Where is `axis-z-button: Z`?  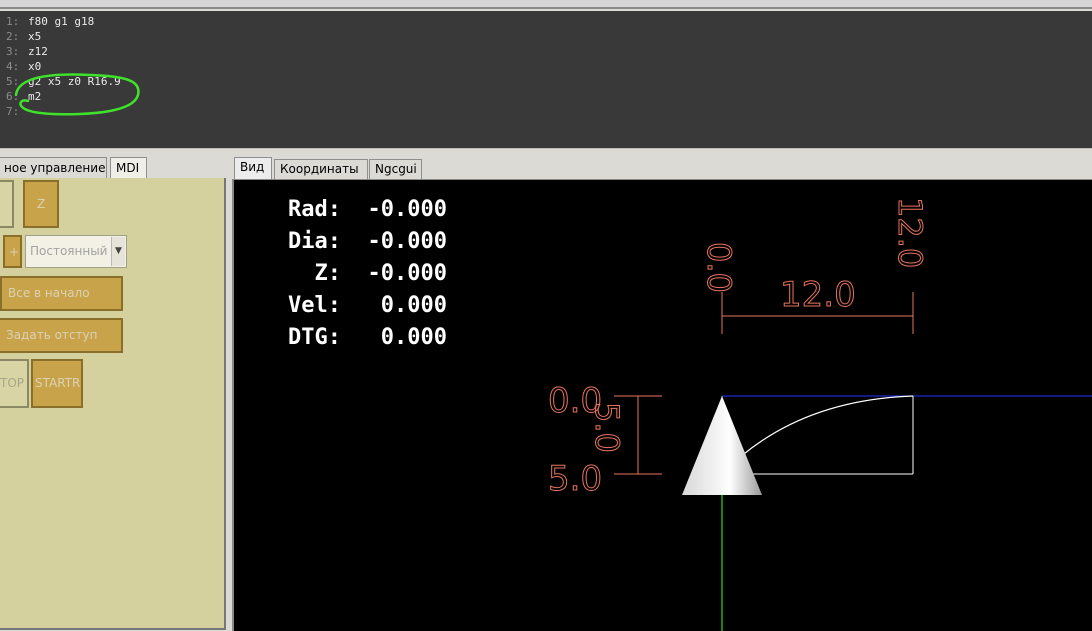
axis-z-button: Z is located at coordinates (41, 204).